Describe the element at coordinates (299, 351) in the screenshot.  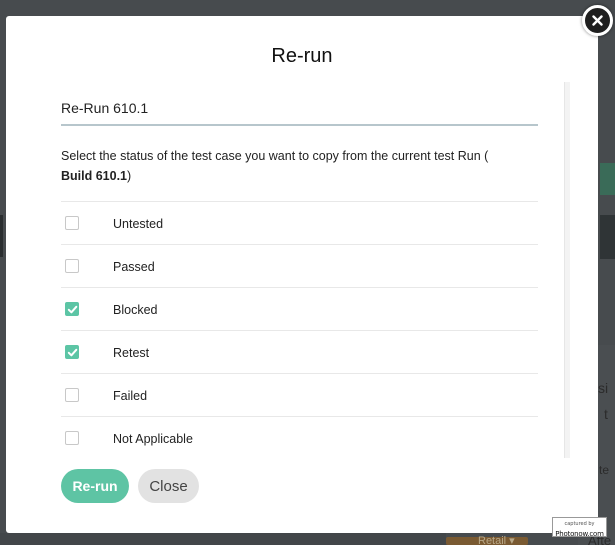
I see `status-row-retest: Retest` at that location.